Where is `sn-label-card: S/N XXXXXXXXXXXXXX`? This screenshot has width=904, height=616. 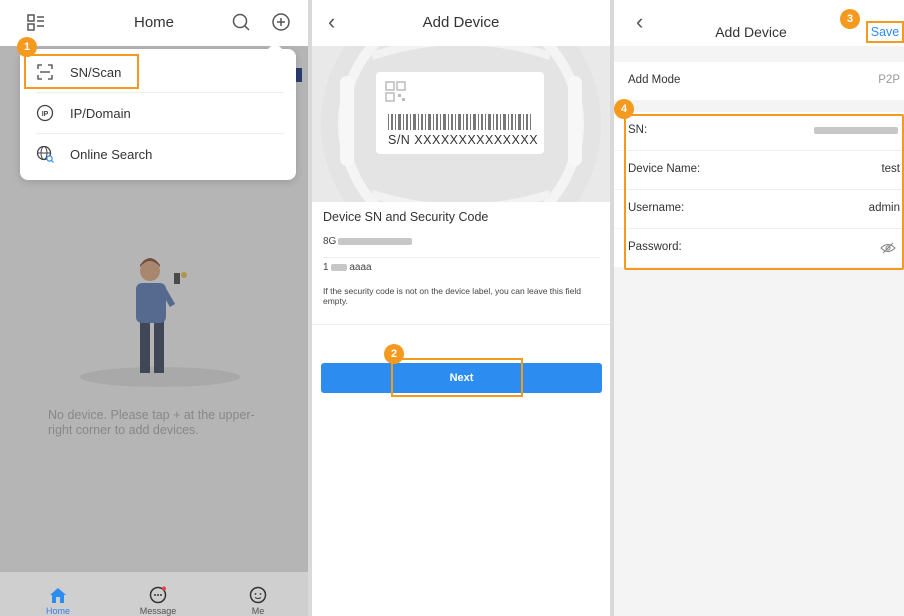
sn-label-card: S/N XXXXXXXXXXXXXX is located at coordinates (460, 113).